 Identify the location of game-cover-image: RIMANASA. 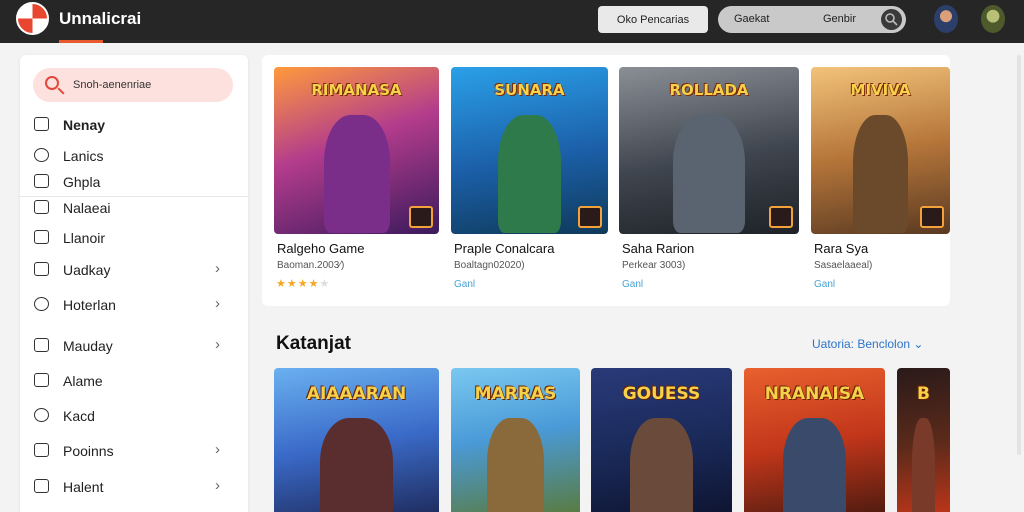
(356, 150).